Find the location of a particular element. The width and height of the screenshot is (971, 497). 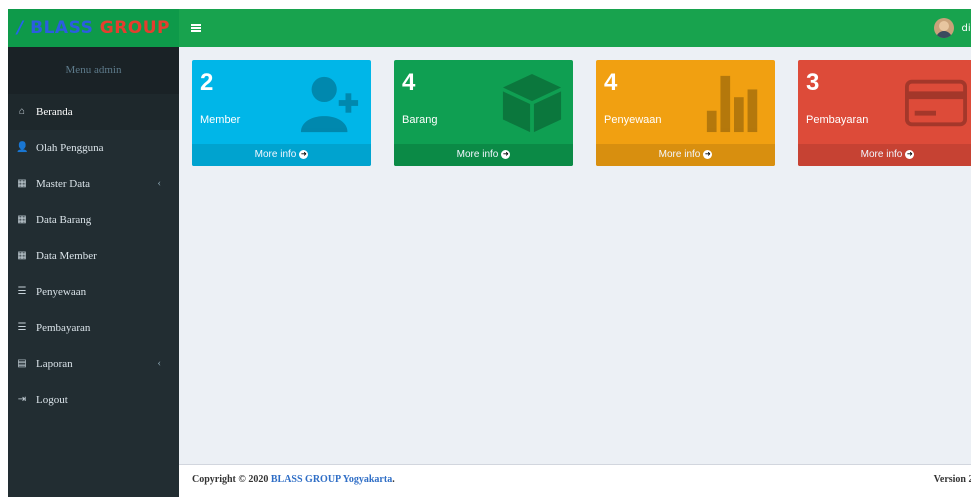

stat-box-barang: 4 Barang More info ➜ is located at coordinates (483, 113).